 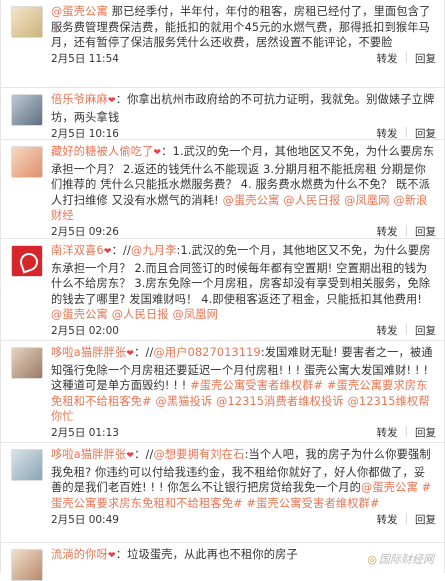 What do you see at coordinates (85, 11) in the screenshot?
I see `mention-link: 蛋壳公寓` at bounding box center [85, 11].